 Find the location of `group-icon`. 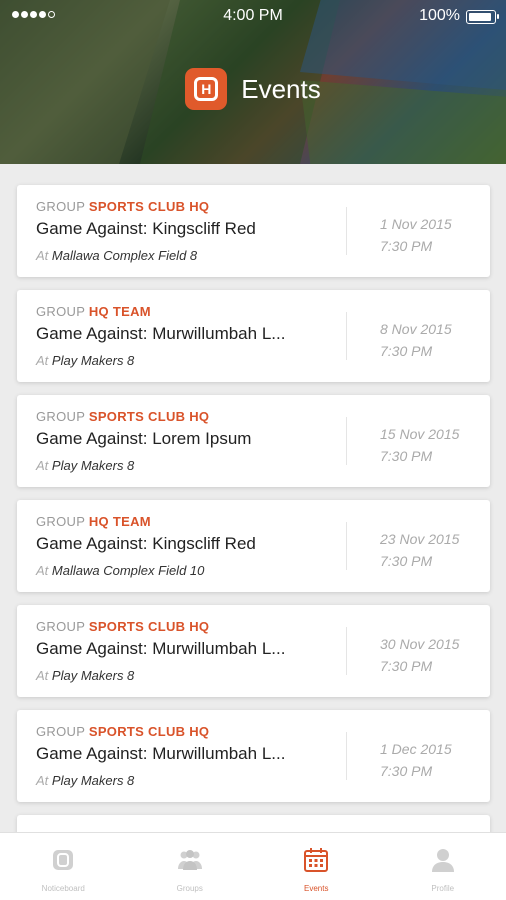

group-icon is located at coordinates (190, 862).